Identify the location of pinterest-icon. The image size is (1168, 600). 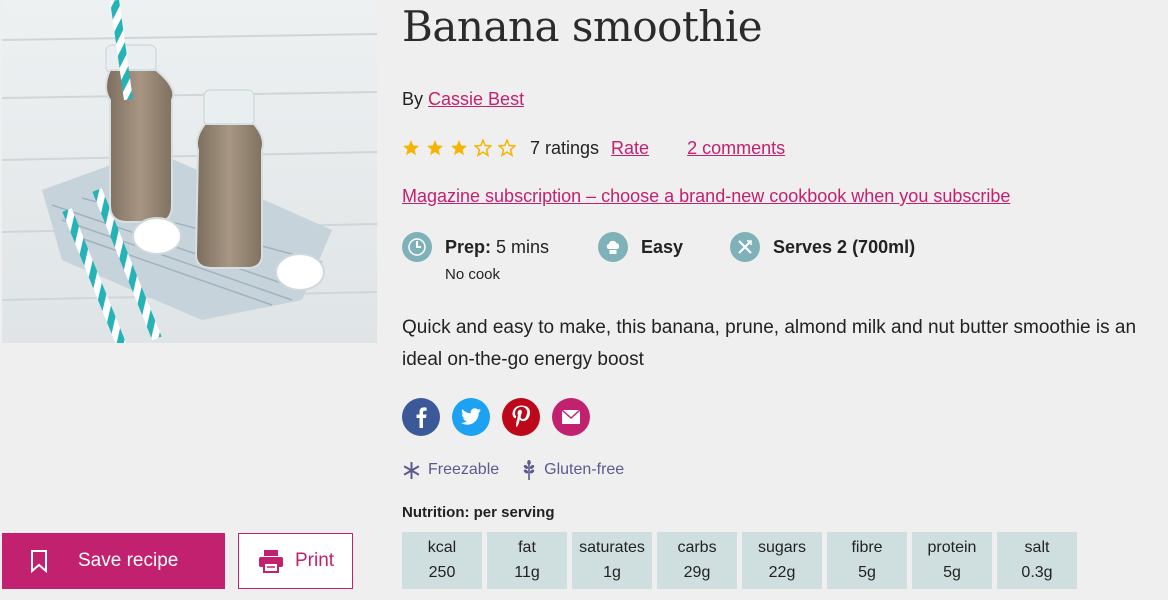
(521, 416).